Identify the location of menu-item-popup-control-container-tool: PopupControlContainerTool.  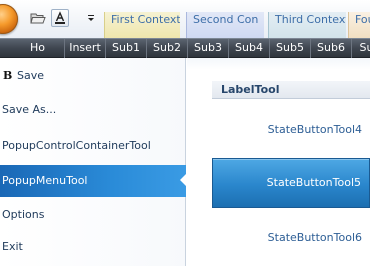
(93, 146).